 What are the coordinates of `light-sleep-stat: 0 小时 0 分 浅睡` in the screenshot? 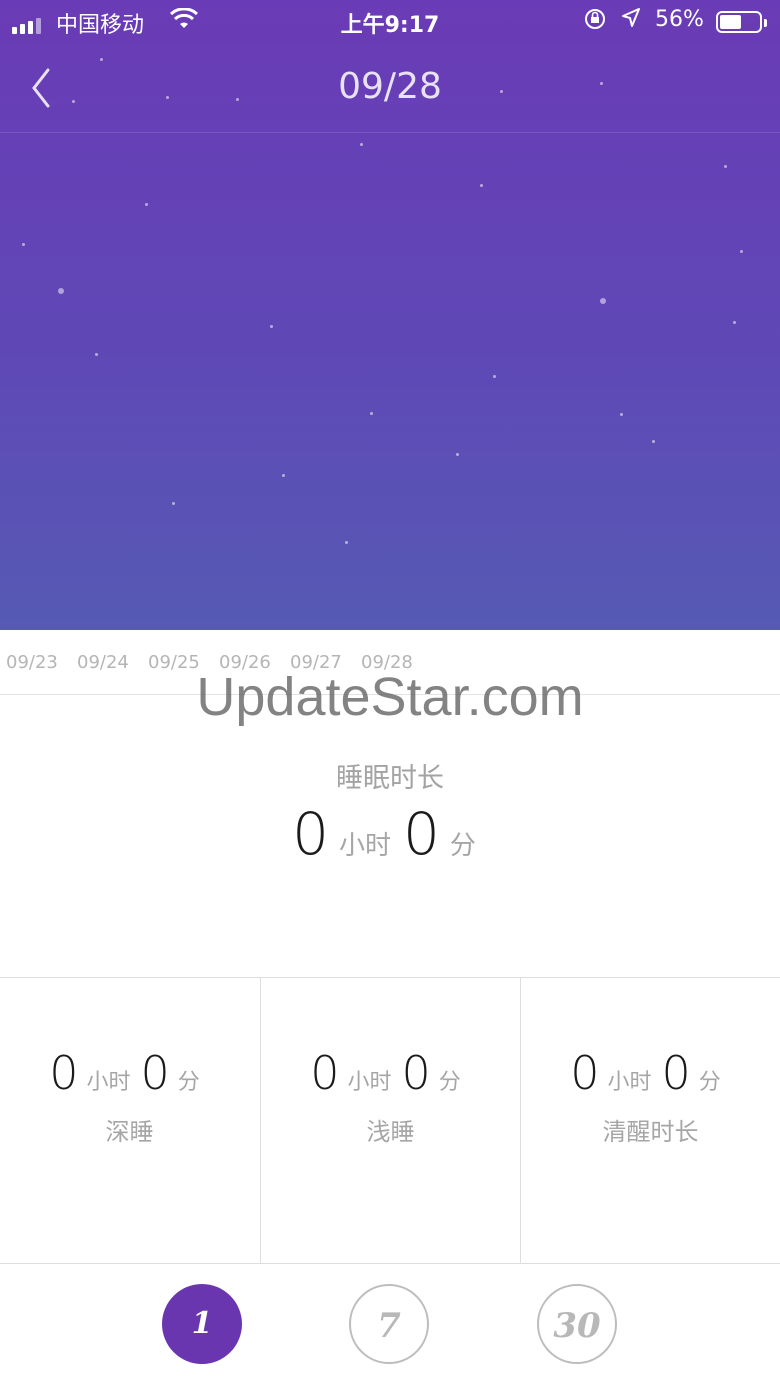 It's located at (390, 1120).